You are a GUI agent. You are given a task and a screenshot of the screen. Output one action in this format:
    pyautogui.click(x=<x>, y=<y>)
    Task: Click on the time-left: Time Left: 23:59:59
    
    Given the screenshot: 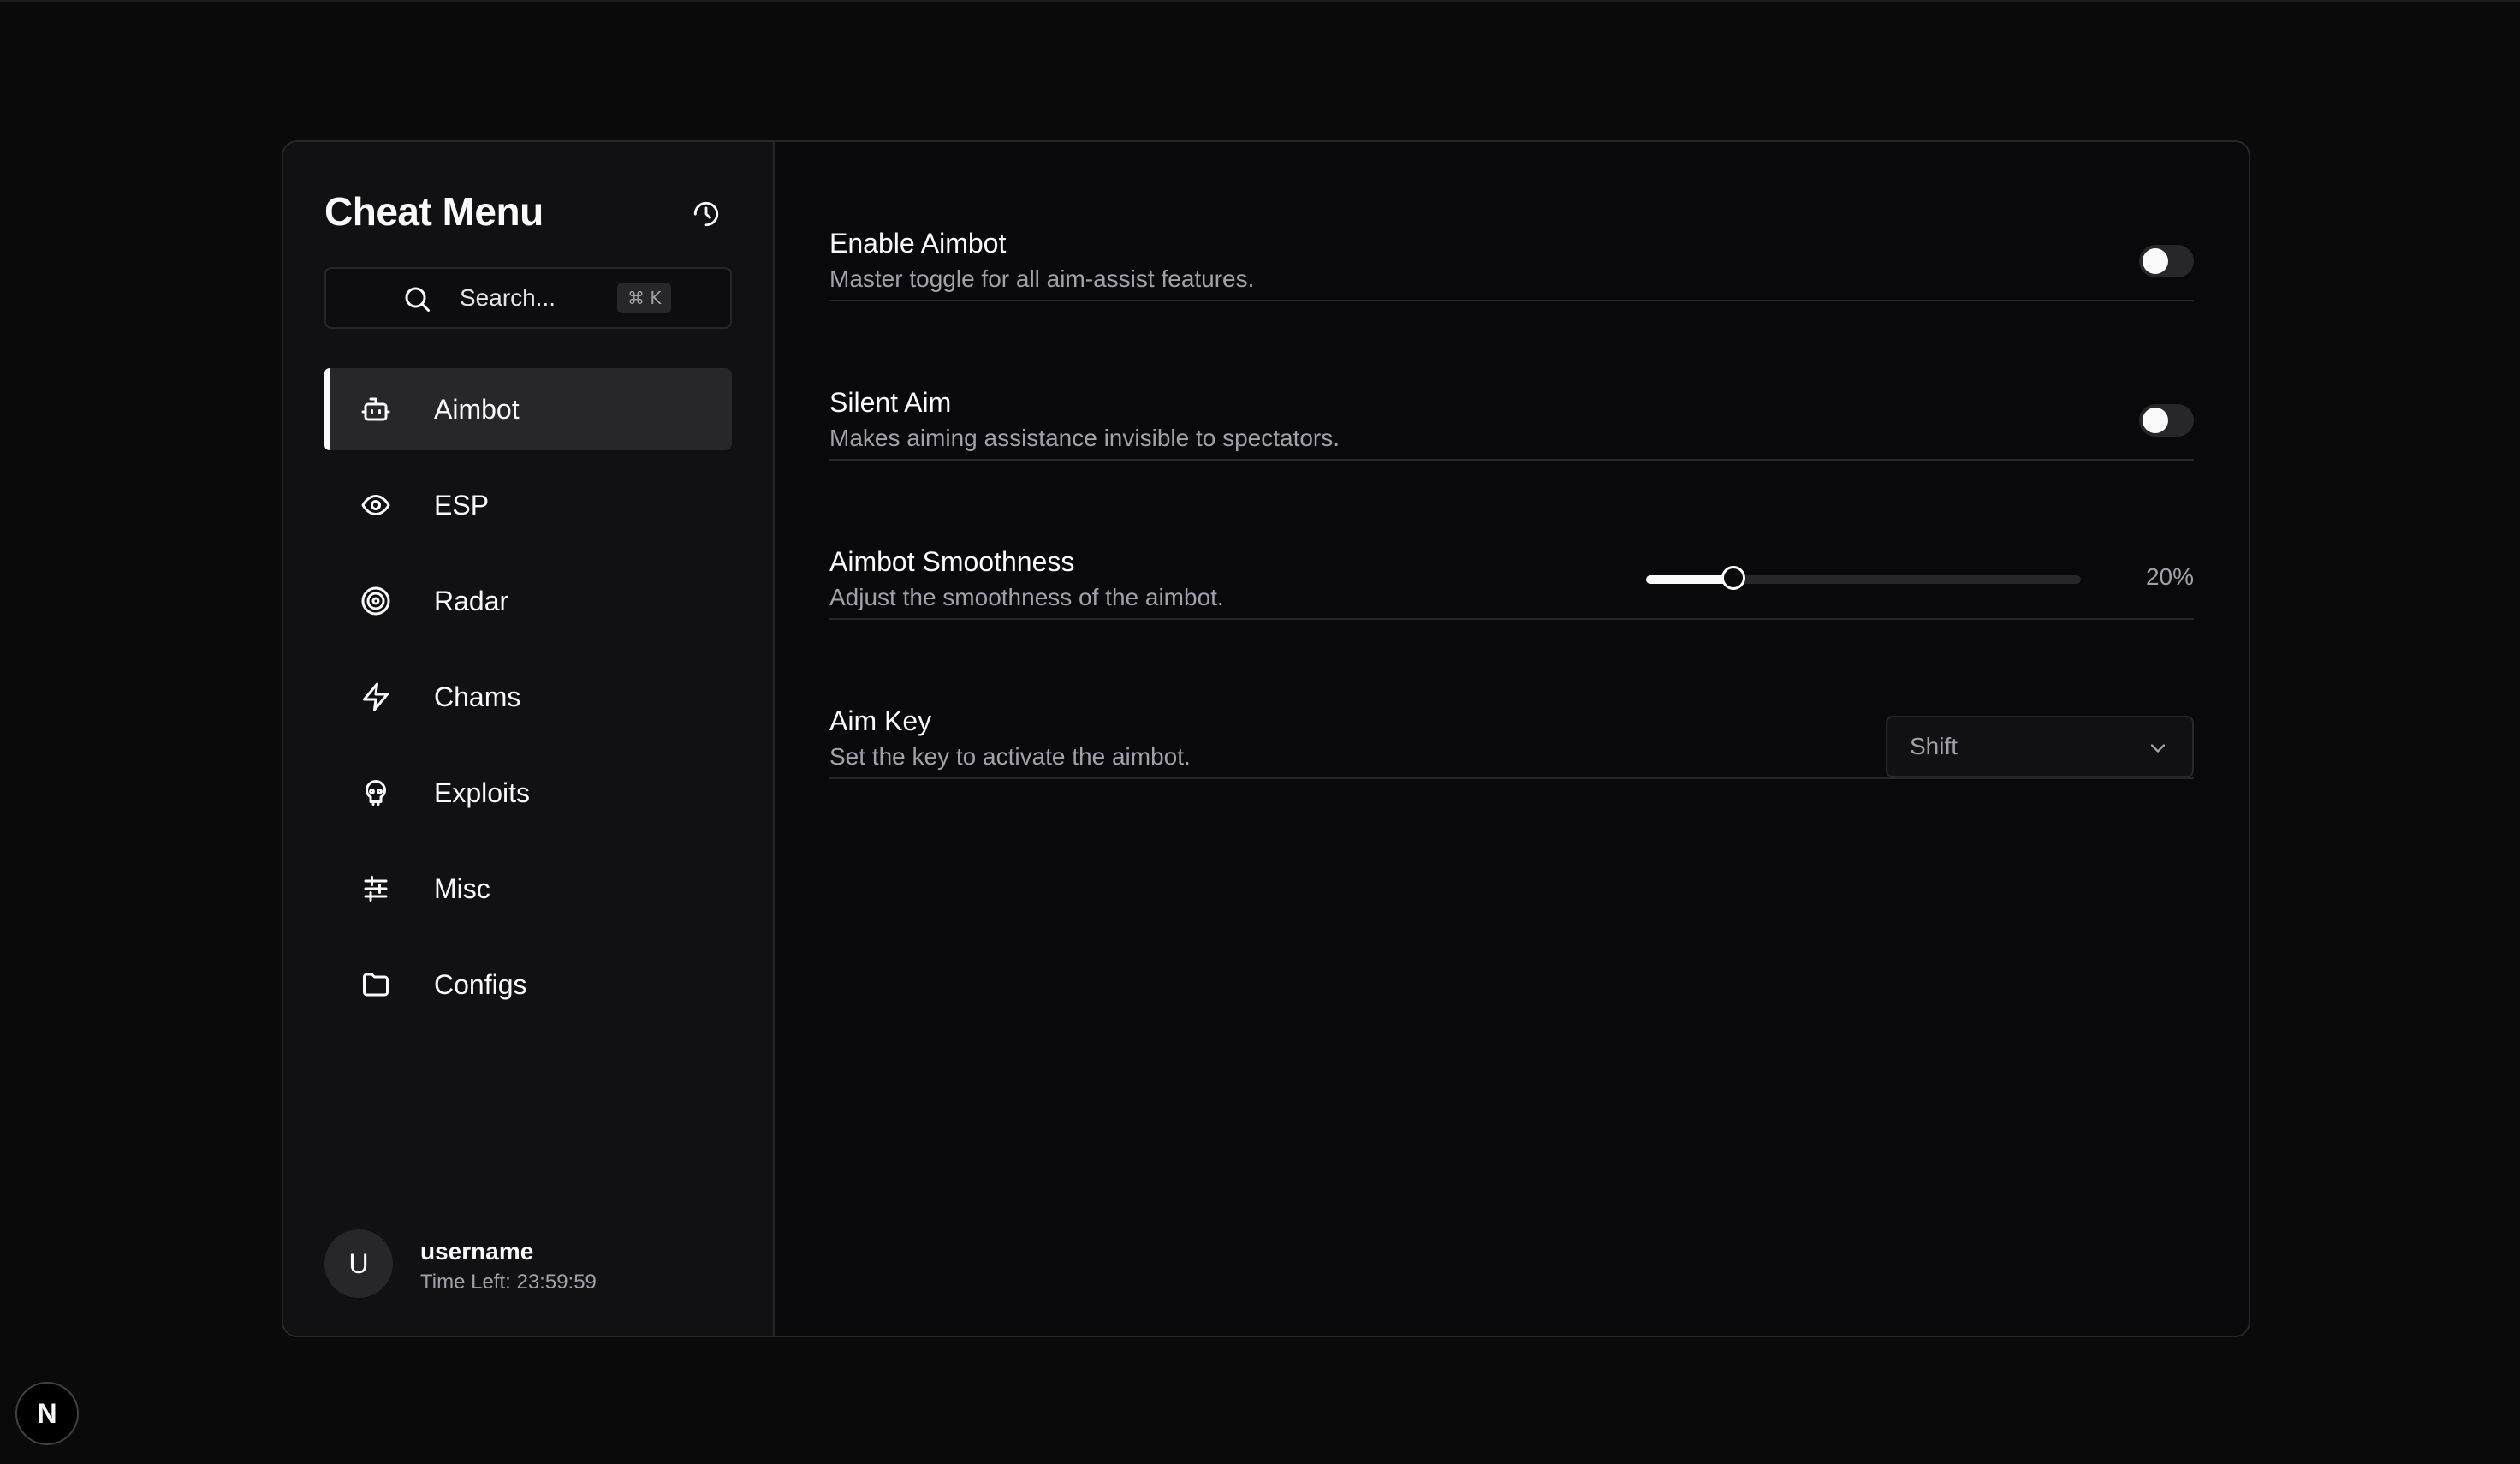 What is the action you would take?
    pyautogui.click(x=509, y=1282)
    